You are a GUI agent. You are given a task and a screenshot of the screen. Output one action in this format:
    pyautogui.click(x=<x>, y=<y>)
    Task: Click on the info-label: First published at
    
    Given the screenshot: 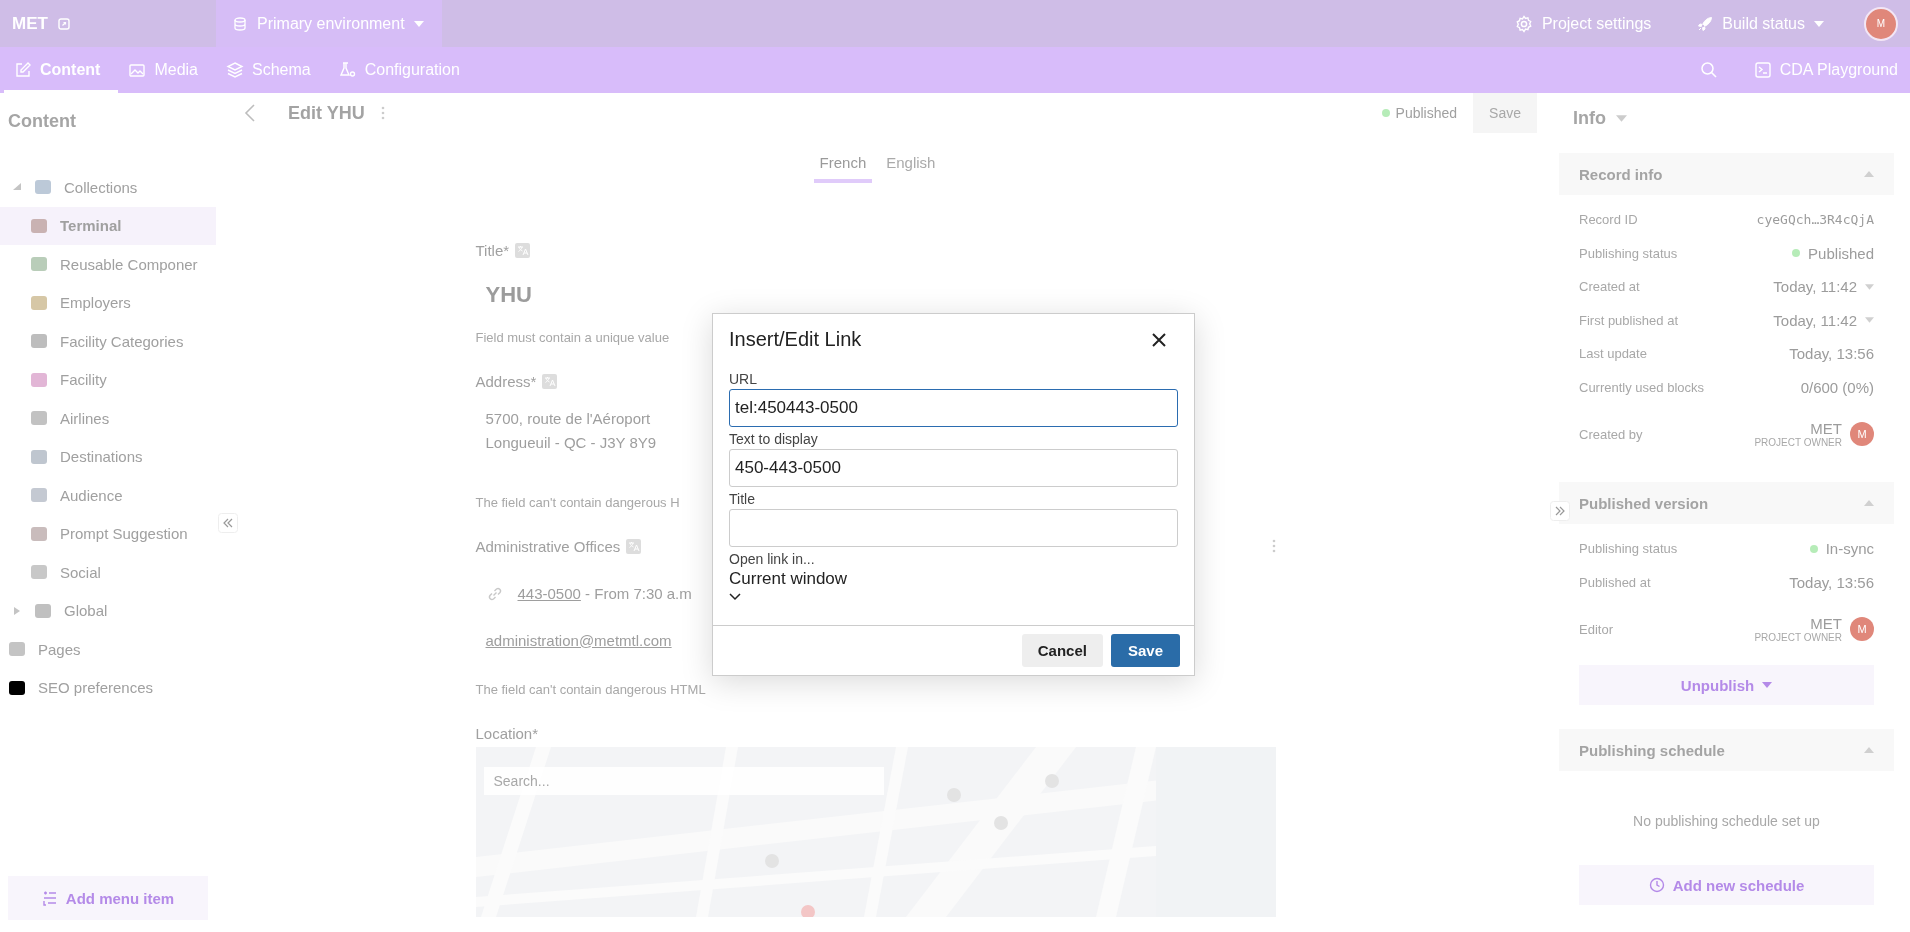 What is the action you would take?
    pyautogui.click(x=1628, y=320)
    